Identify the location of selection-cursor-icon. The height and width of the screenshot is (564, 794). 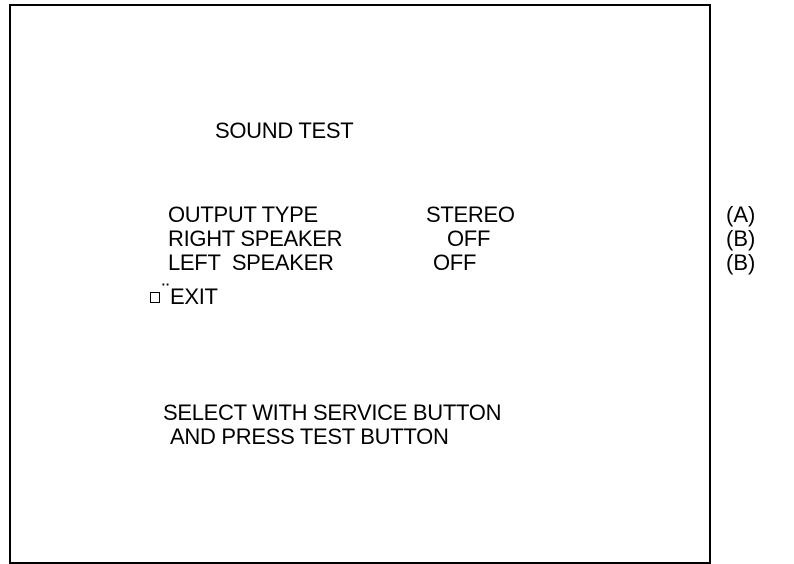
(155, 297).